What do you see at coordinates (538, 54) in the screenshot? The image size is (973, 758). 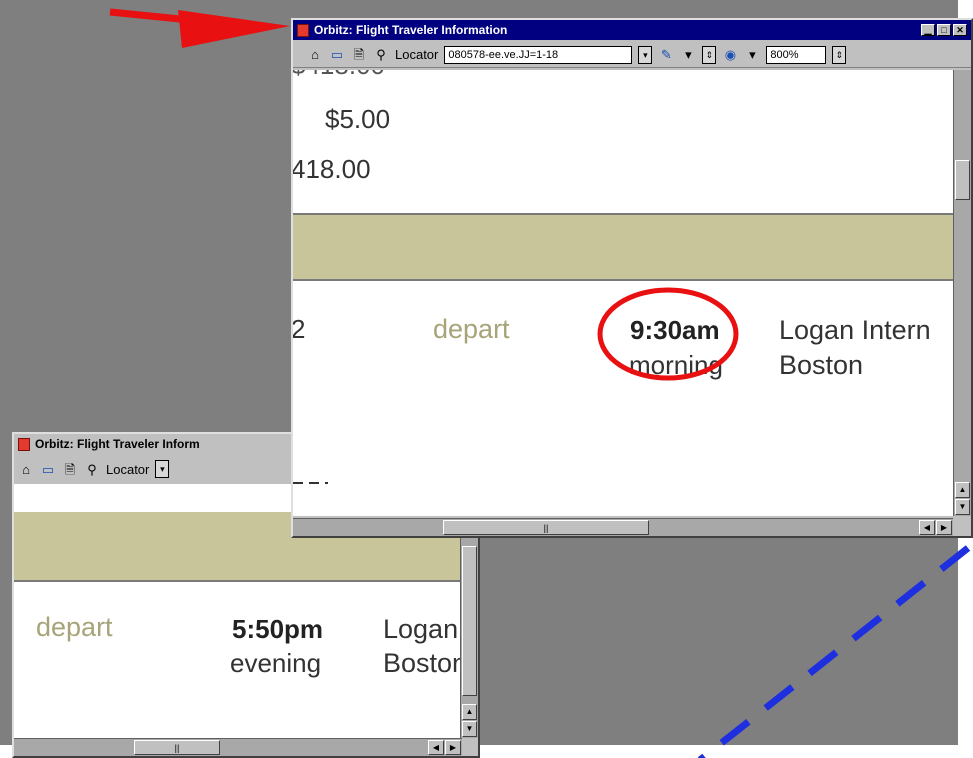 I see `locator-input: 080578-ee.ve.JJ=1-18` at bounding box center [538, 54].